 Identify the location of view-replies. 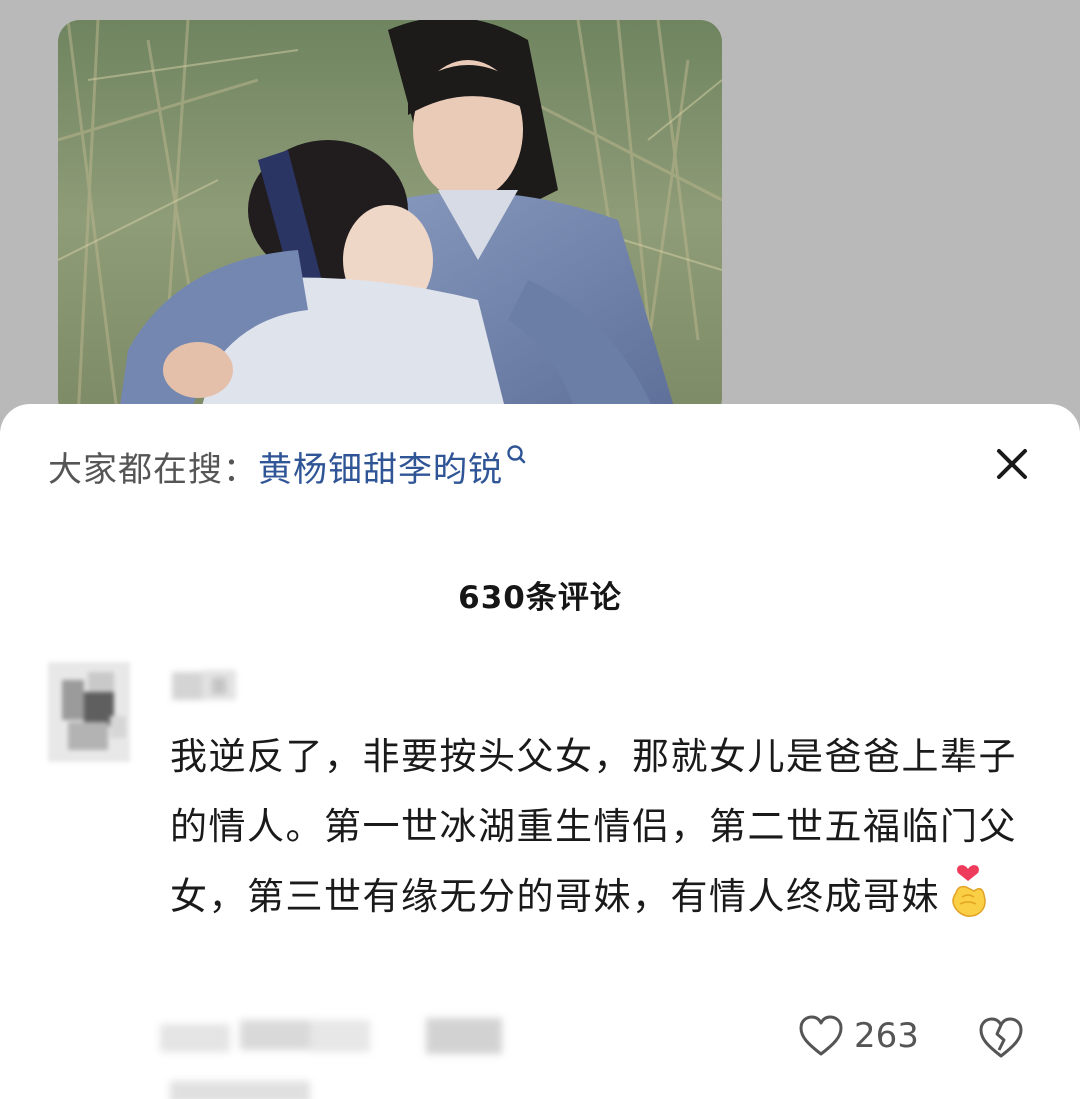
(240, 1088).